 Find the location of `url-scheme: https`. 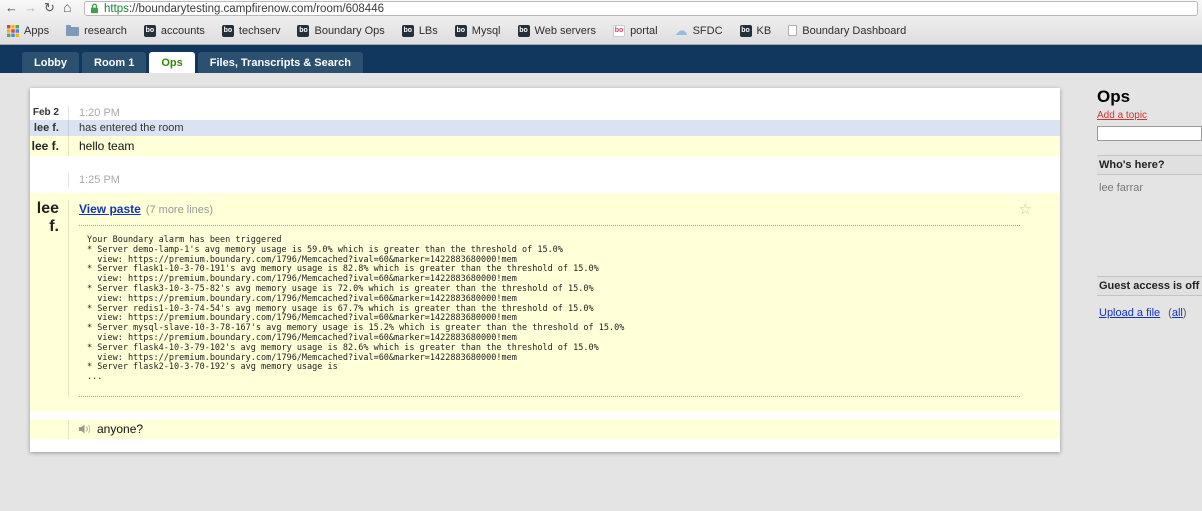

url-scheme: https is located at coordinates (116, 8).